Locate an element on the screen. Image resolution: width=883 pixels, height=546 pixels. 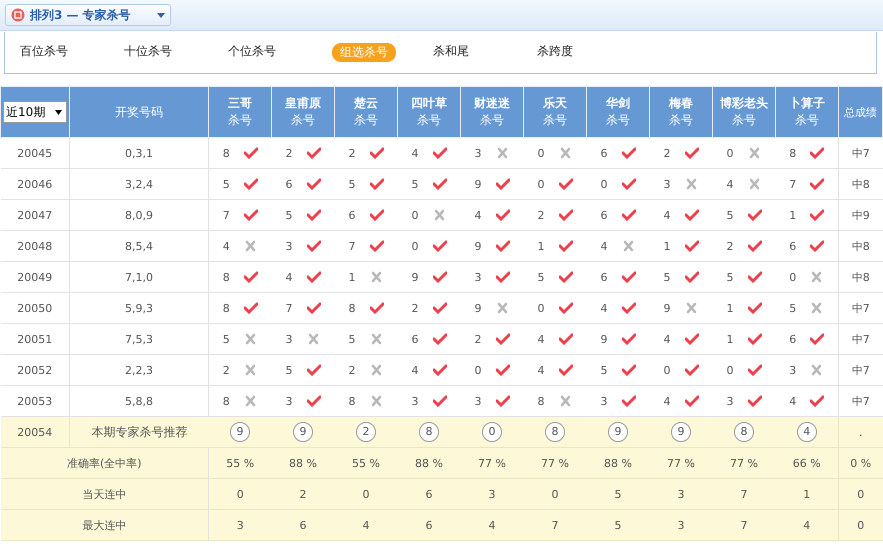
expert-name: 楚云 is located at coordinates (366, 103).